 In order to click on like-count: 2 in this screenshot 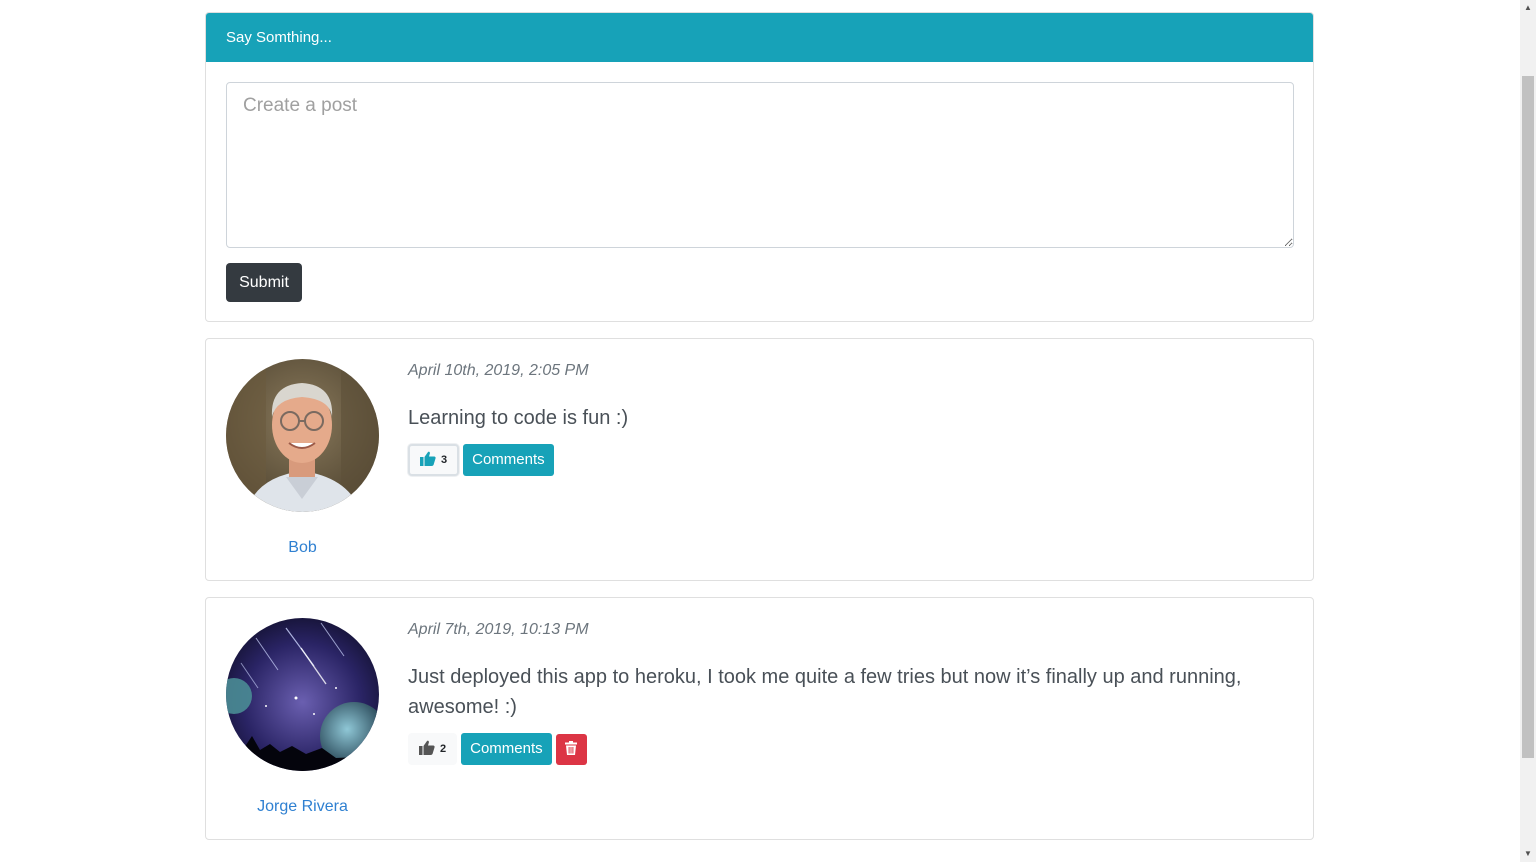, I will do `click(443, 749)`.